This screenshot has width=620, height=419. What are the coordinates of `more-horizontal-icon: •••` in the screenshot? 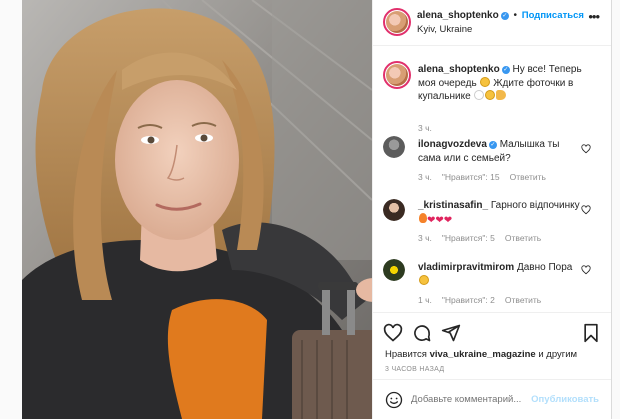 It's located at (594, 16).